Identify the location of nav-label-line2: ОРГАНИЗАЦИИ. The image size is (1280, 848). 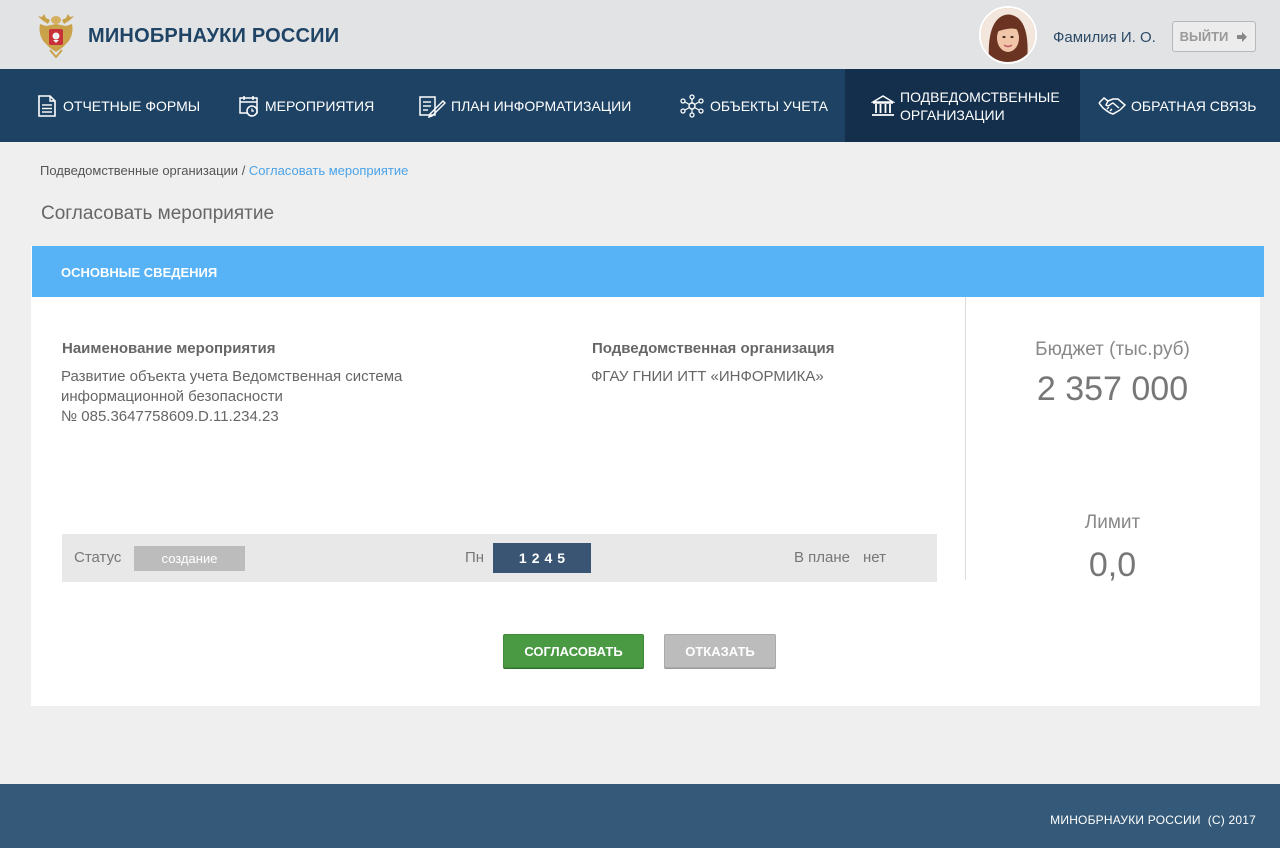
(952, 114).